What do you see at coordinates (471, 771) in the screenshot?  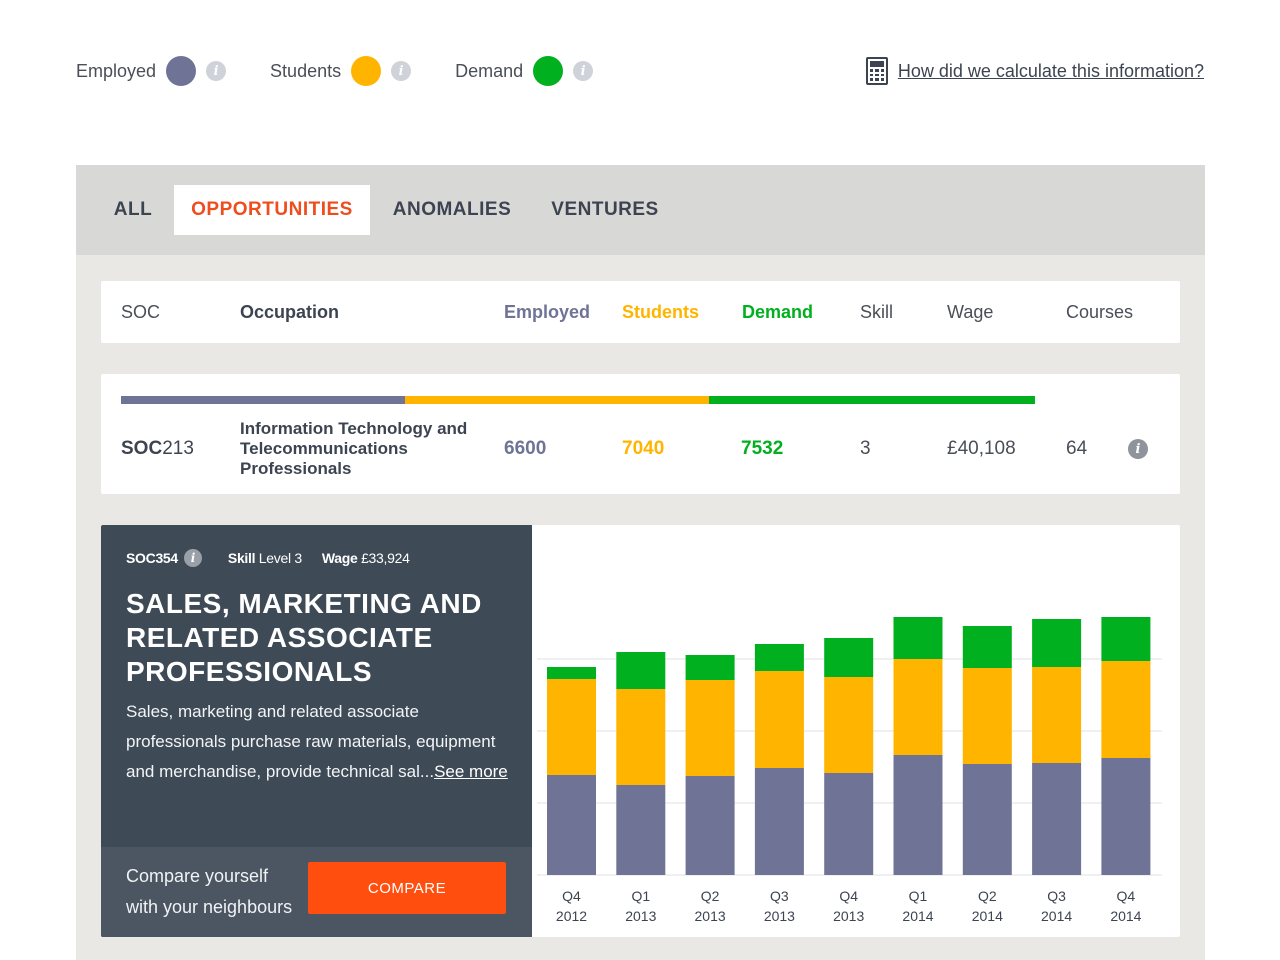 I see `see-more-link: See more` at bounding box center [471, 771].